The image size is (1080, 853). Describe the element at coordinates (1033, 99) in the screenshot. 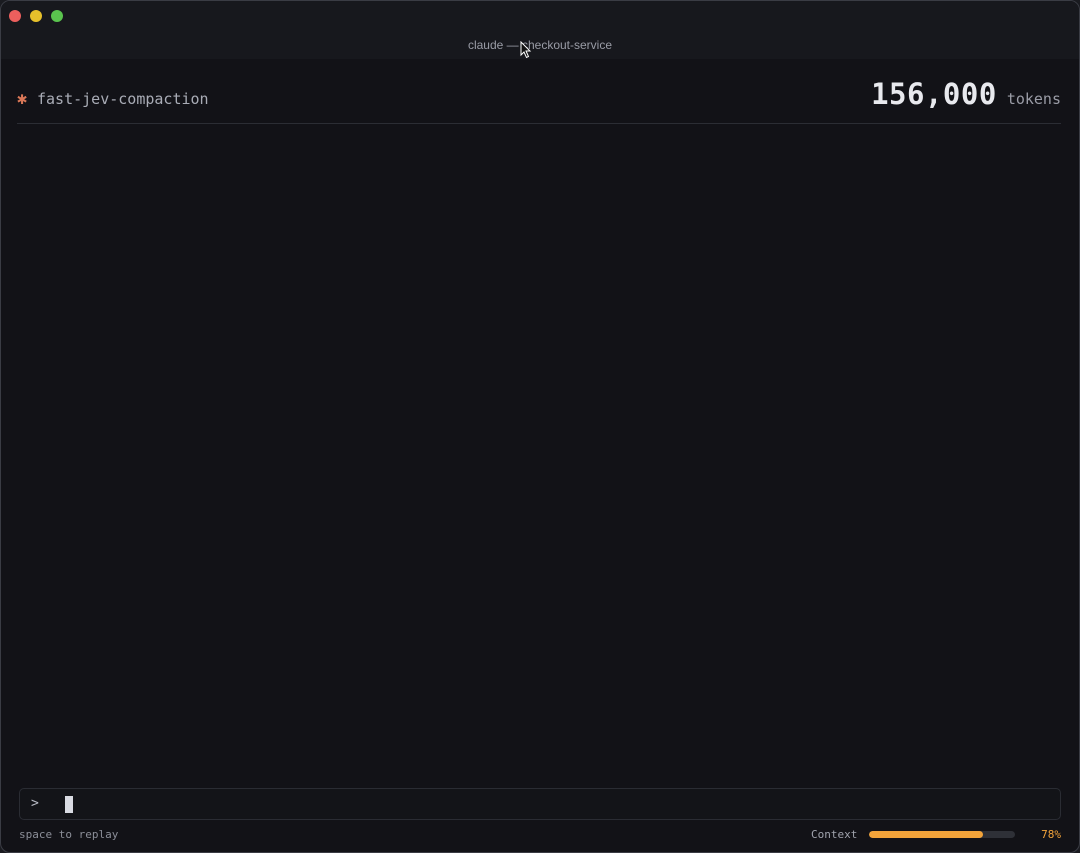

I see `token-unit: tokens` at that location.